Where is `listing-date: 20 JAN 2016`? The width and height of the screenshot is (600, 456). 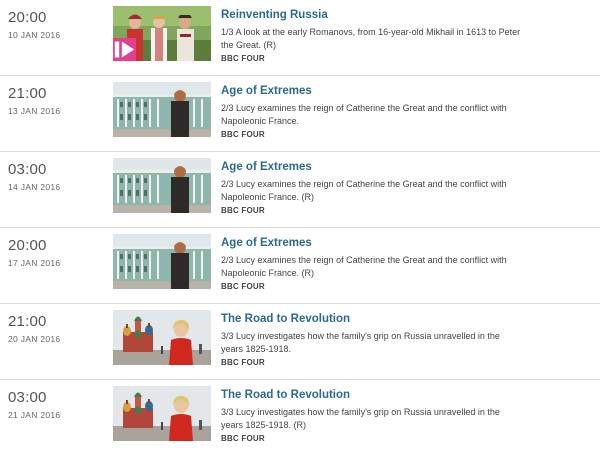
listing-date: 20 JAN 2016 is located at coordinates (34, 339).